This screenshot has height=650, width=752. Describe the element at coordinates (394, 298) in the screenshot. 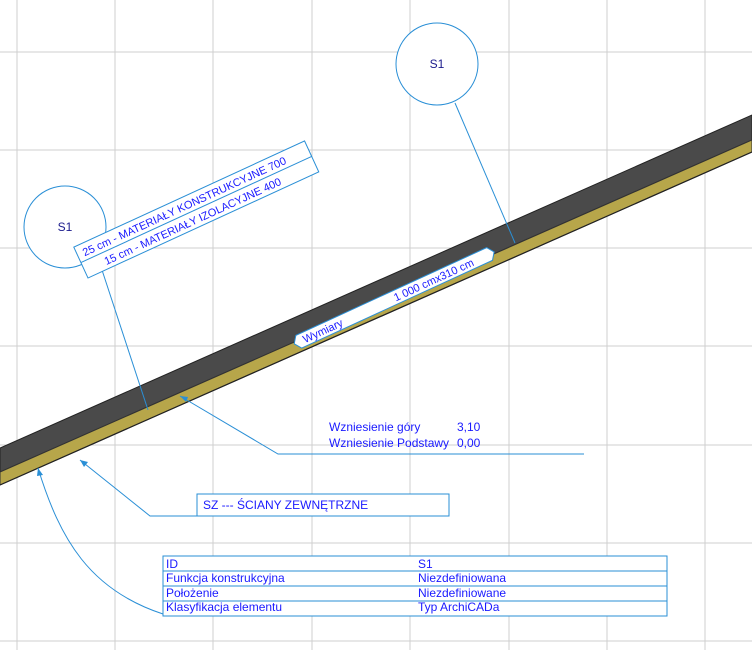

I see `dimensions-label: Wymiary 1 000 cmx310 cm` at that location.